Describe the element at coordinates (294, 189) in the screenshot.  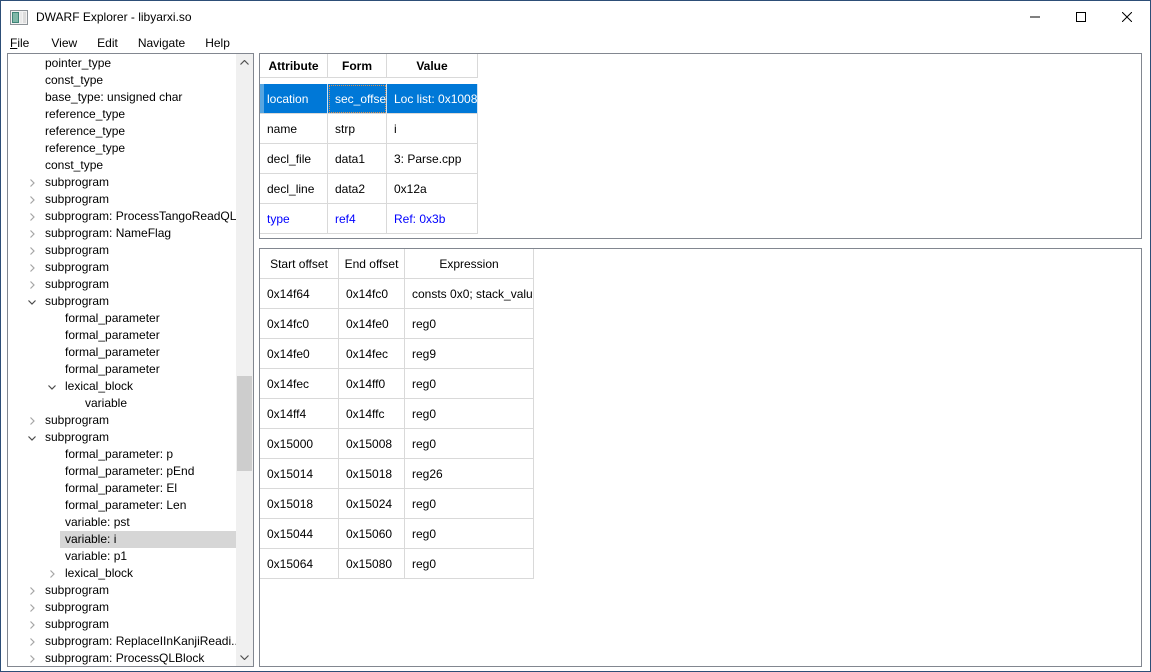
I see `attr-table-cell: decl_line` at that location.